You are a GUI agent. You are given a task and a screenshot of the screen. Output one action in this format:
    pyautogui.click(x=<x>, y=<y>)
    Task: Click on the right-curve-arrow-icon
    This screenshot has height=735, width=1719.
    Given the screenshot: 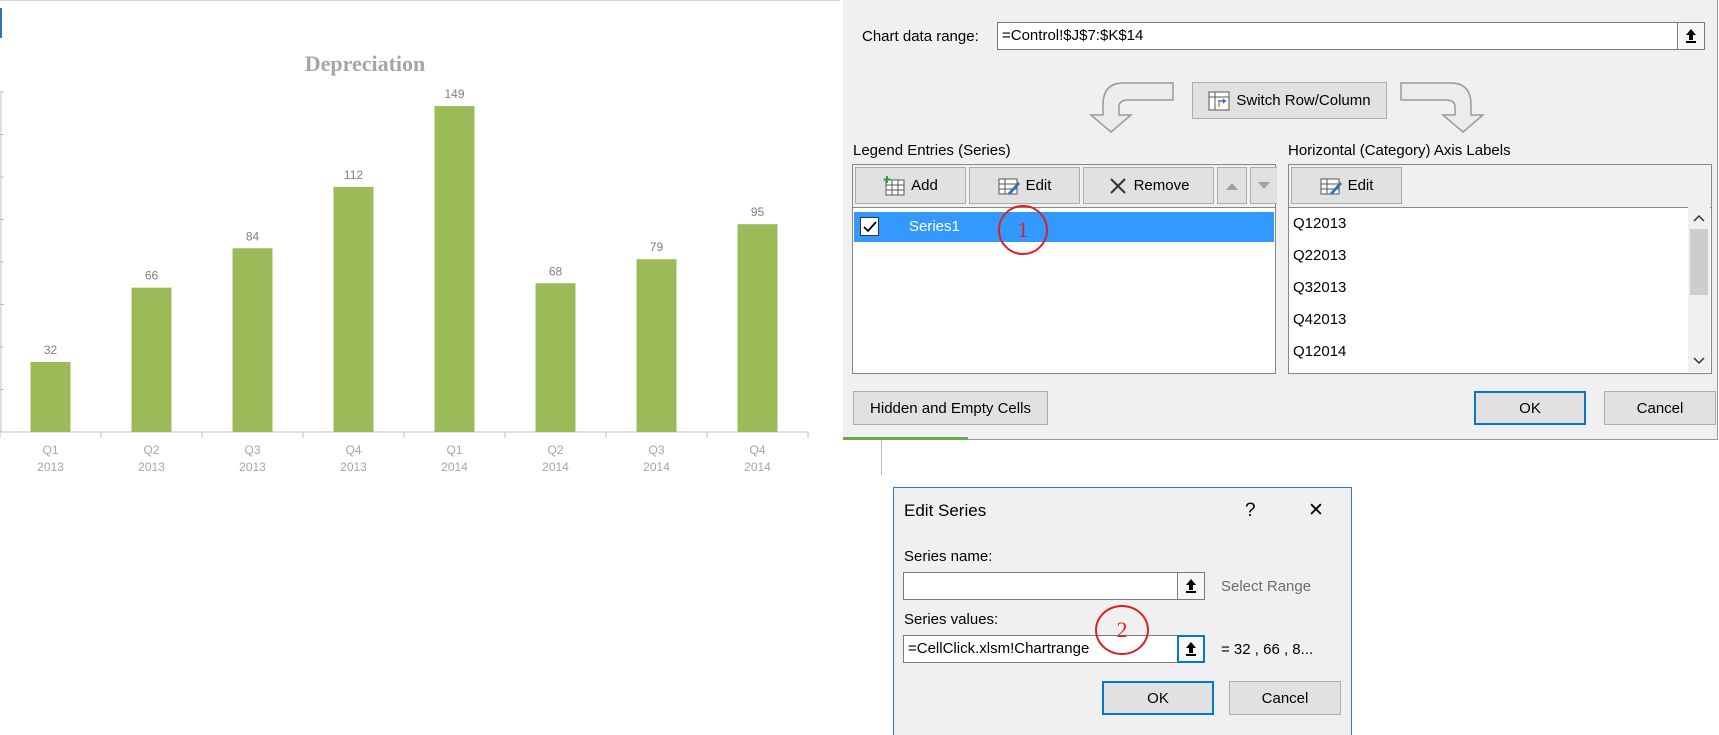 What is the action you would take?
    pyautogui.click(x=1443, y=107)
    